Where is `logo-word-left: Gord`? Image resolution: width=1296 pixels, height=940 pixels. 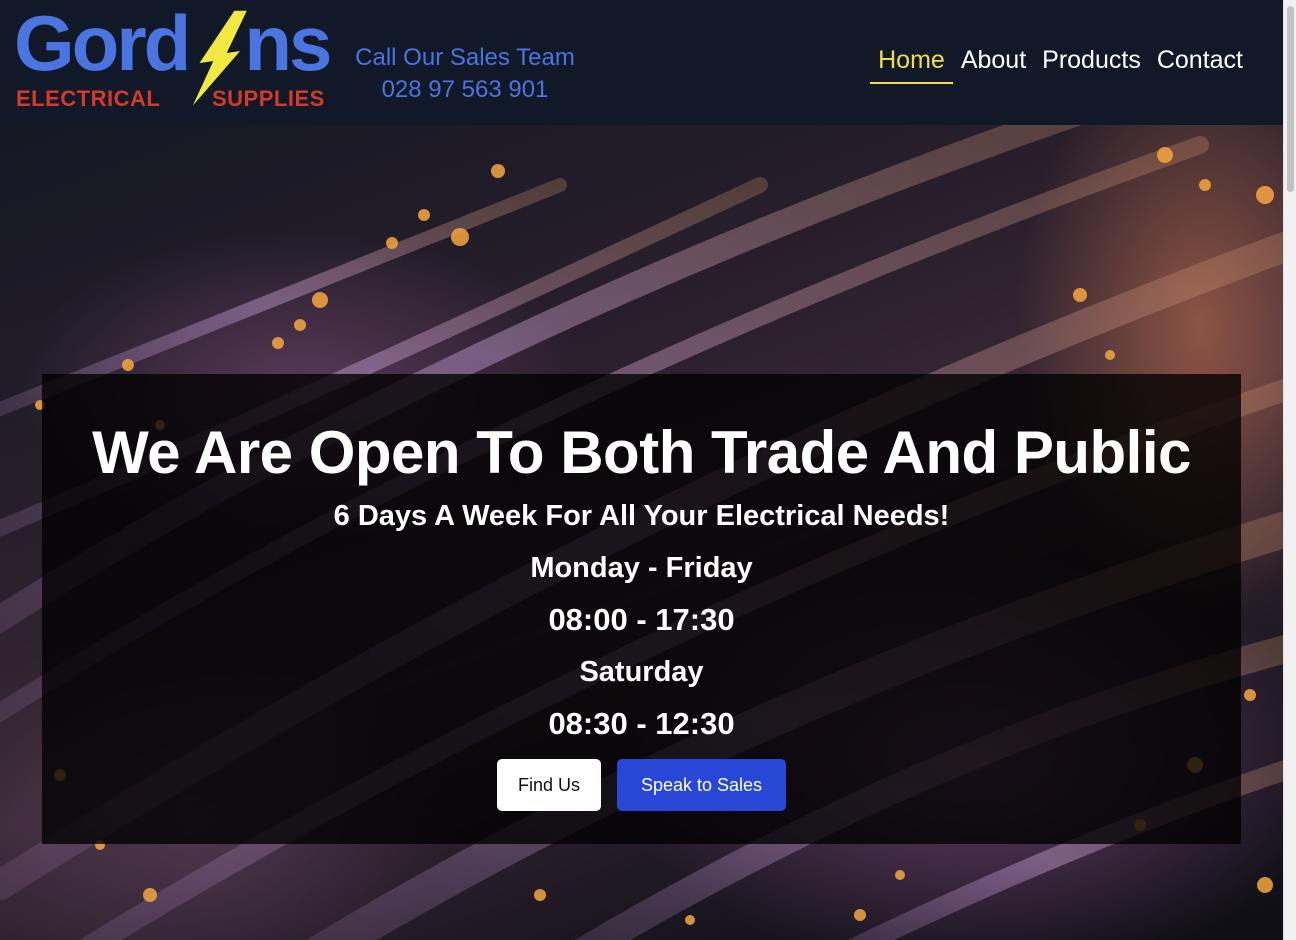 logo-word-left: Gord is located at coordinates (102, 43).